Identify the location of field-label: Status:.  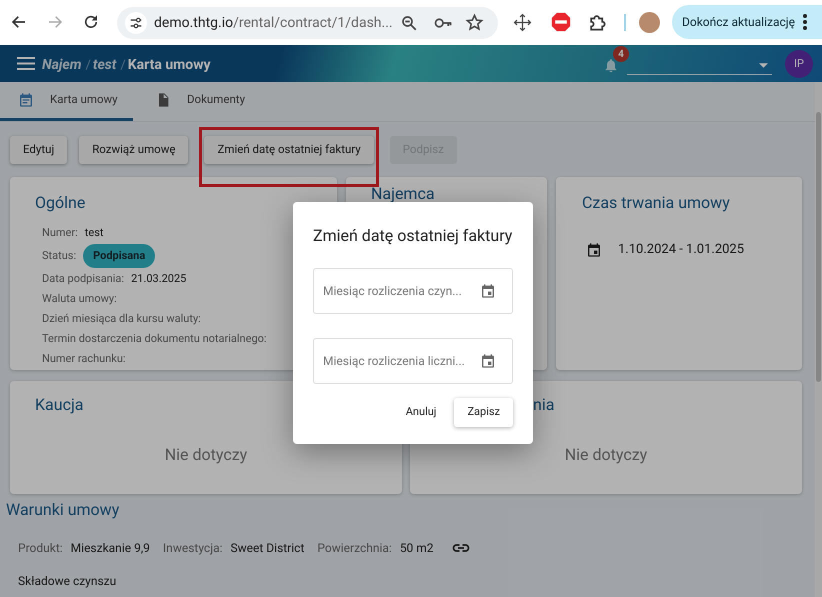
(59, 256).